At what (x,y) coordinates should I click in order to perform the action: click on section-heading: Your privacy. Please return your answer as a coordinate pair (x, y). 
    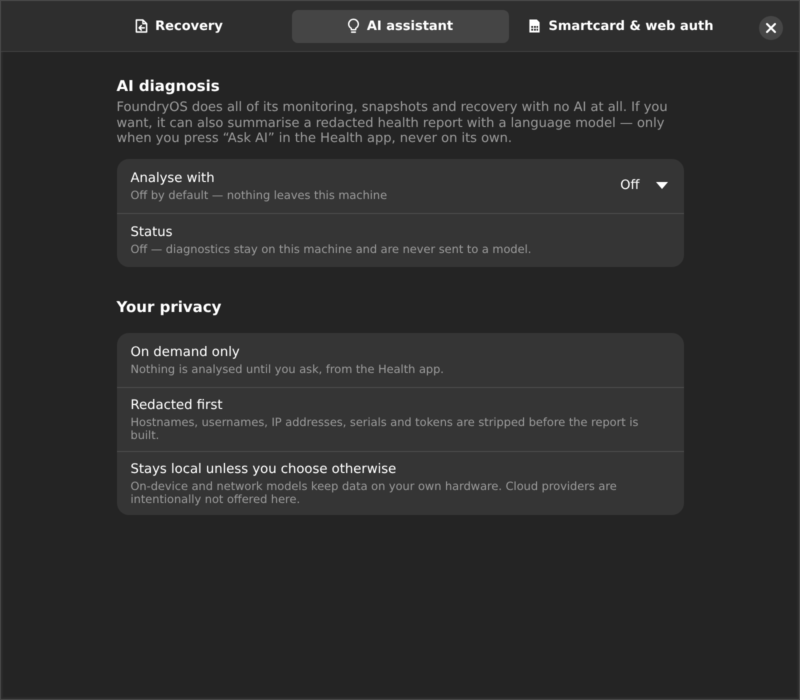
    Looking at the image, I should click on (169, 306).